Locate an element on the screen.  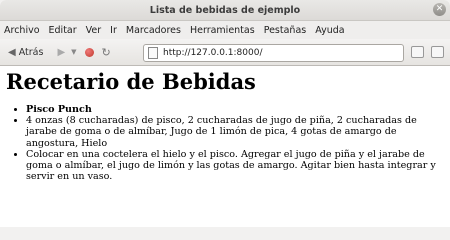
menu-ayuda: Ayuda is located at coordinates (329, 30).